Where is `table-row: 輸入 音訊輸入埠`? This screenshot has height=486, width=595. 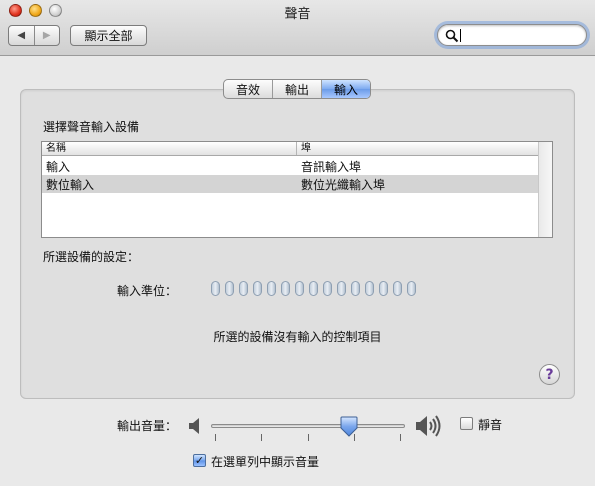
table-row: 輸入 音訊輸入埠 is located at coordinates (290, 166).